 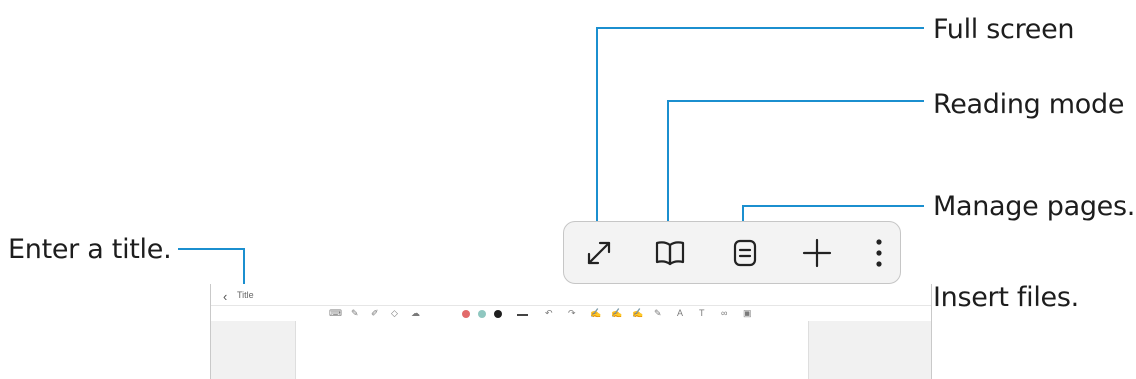 What do you see at coordinates (245, 295) in the screenshot?
I see `note-title-field: Title` at bounding box center [245, 295].